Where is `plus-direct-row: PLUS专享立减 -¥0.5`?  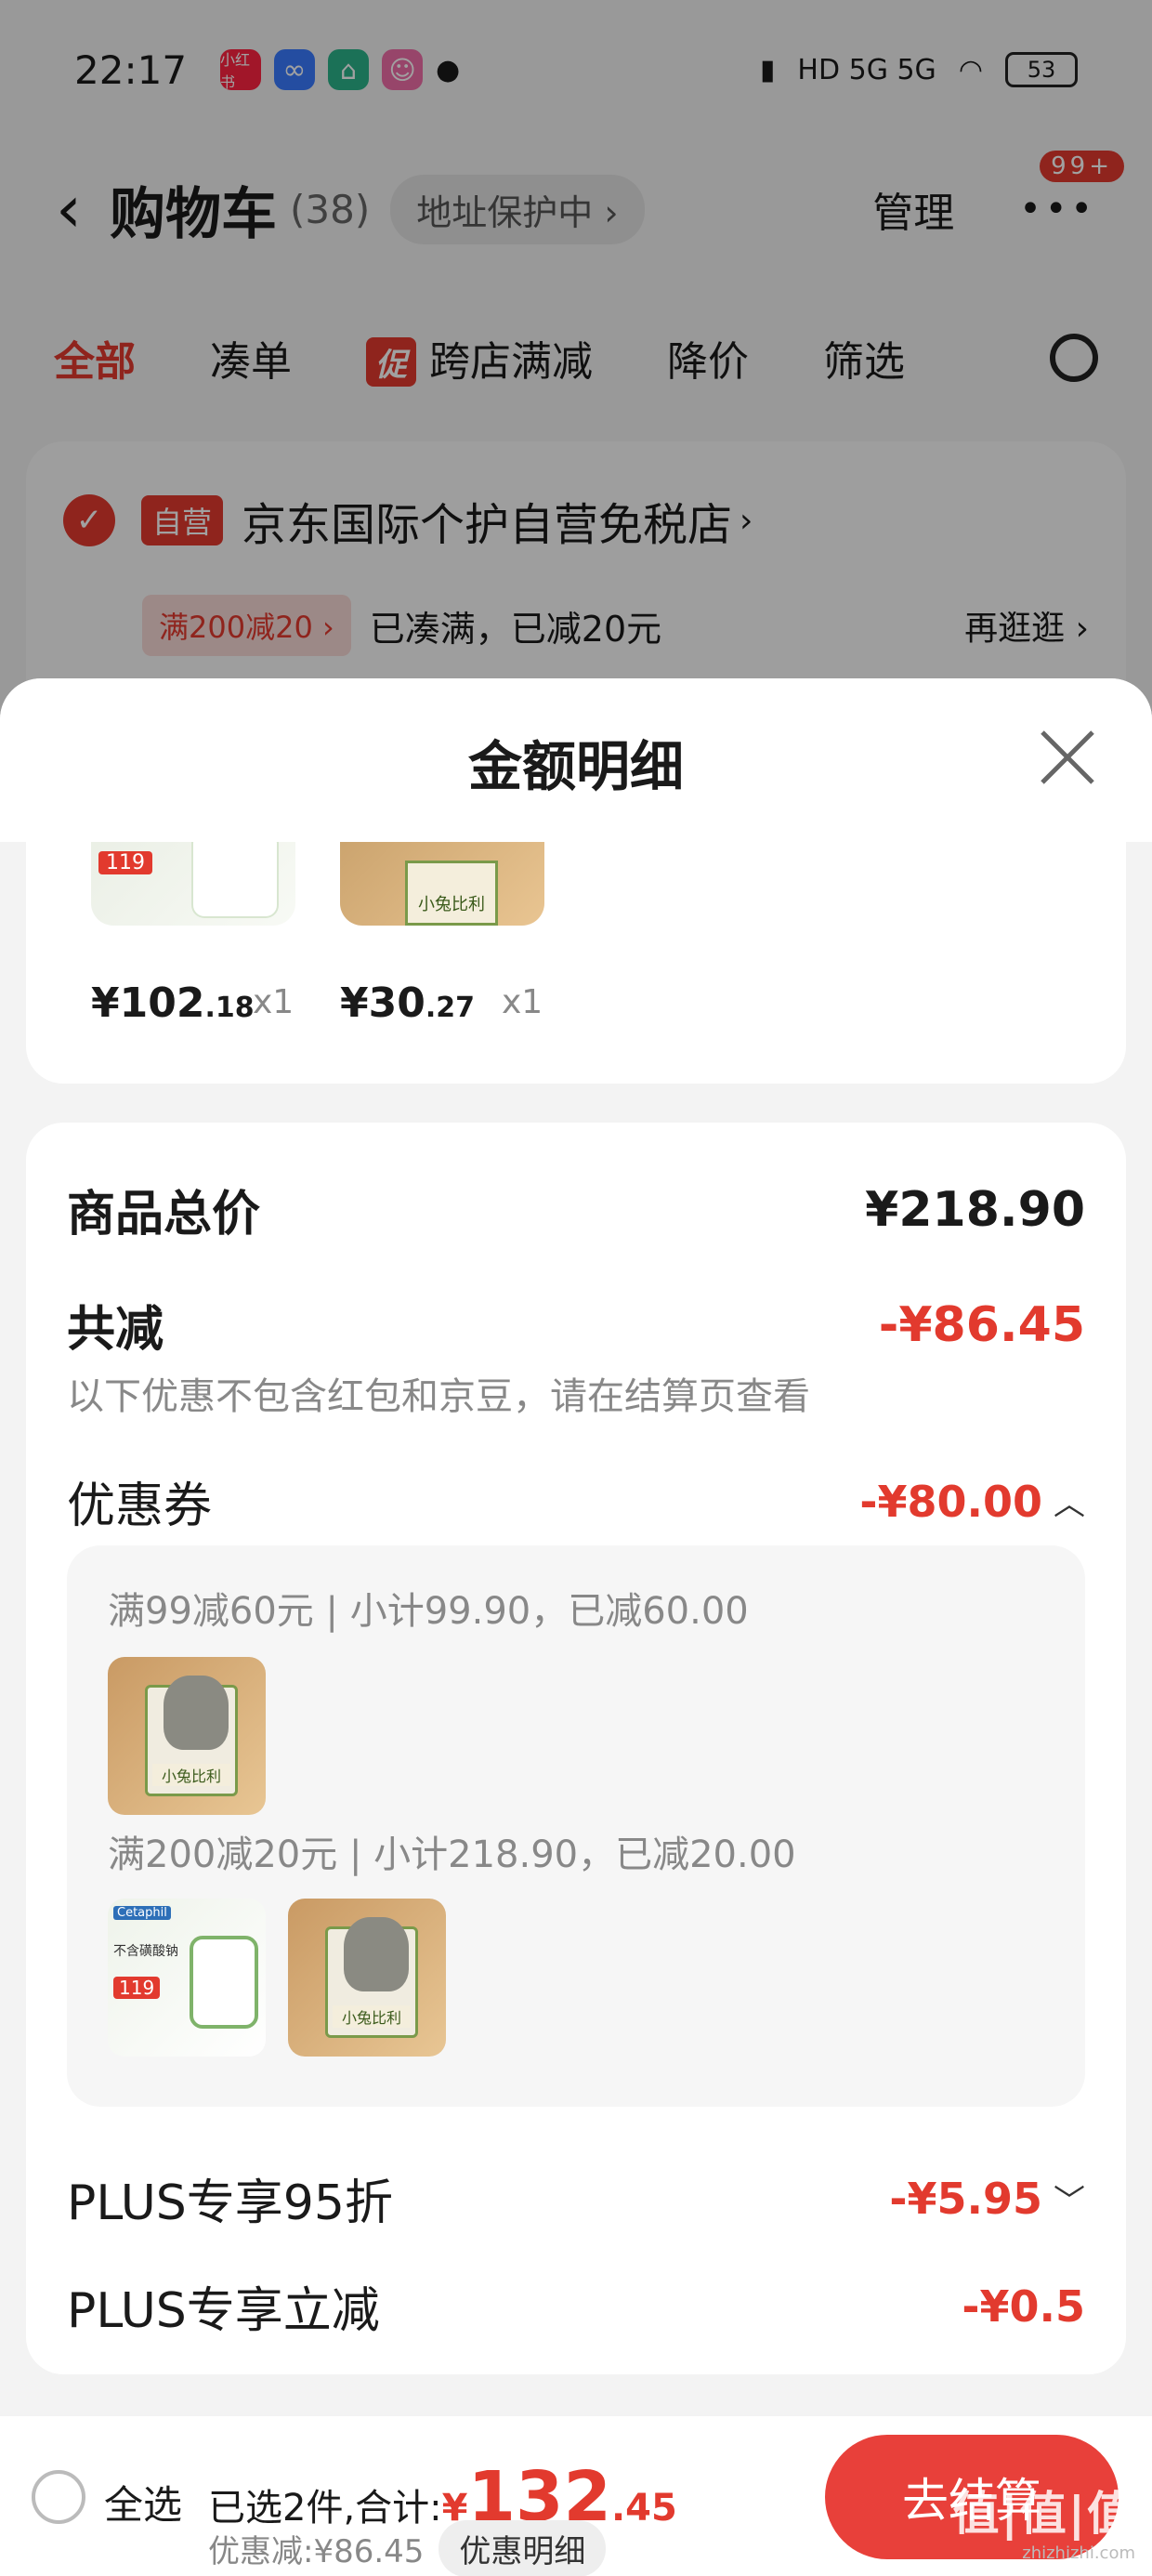 plus-direct-row: PLUS专享立减 -¥0.5 is located at coordinates (576, 2306).